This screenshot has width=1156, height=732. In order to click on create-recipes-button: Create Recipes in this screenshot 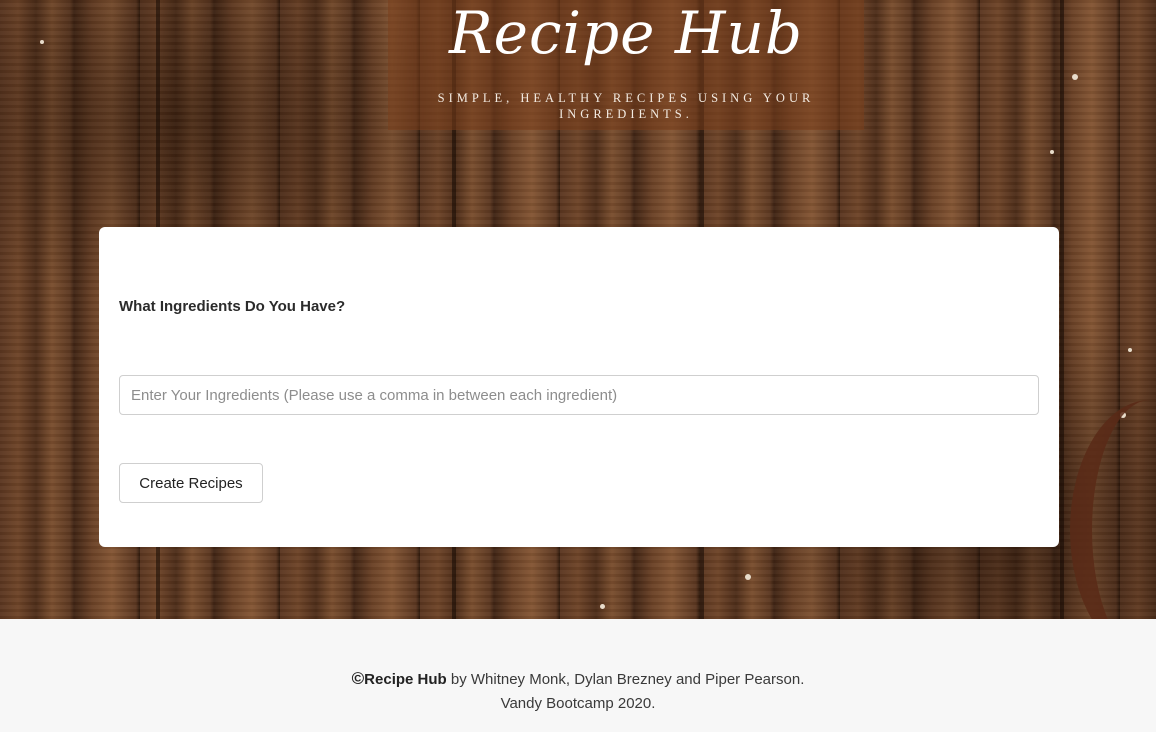, I will do `click(191, 483)`.